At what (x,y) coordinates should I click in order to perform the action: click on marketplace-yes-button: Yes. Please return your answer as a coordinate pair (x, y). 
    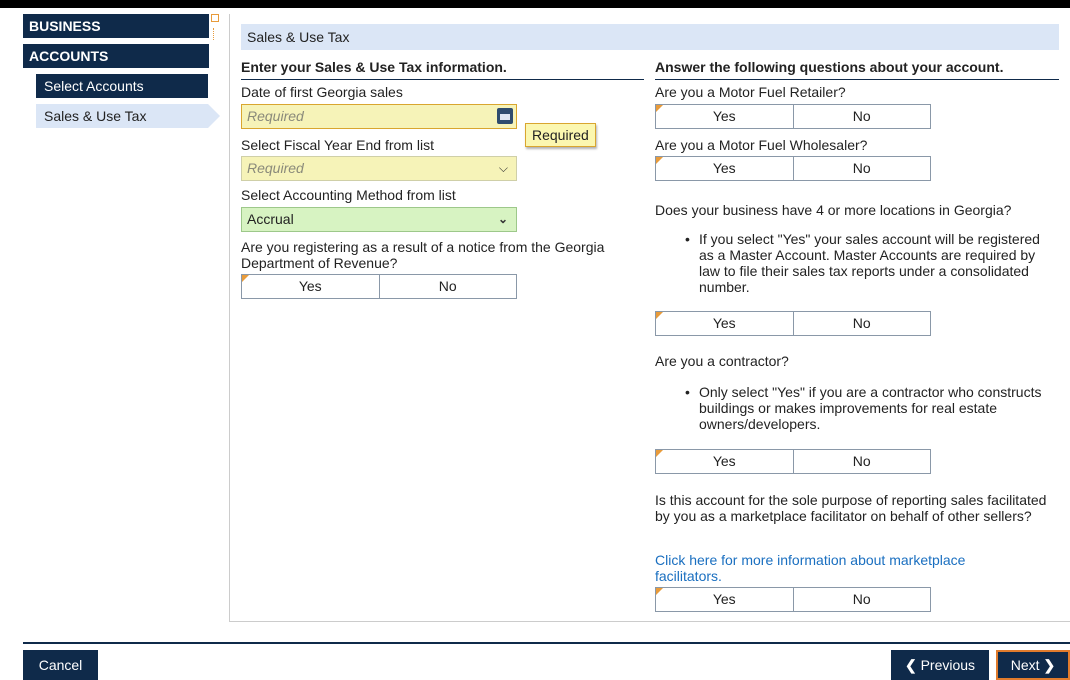
    Looking at the image, I should click on (724, 599).